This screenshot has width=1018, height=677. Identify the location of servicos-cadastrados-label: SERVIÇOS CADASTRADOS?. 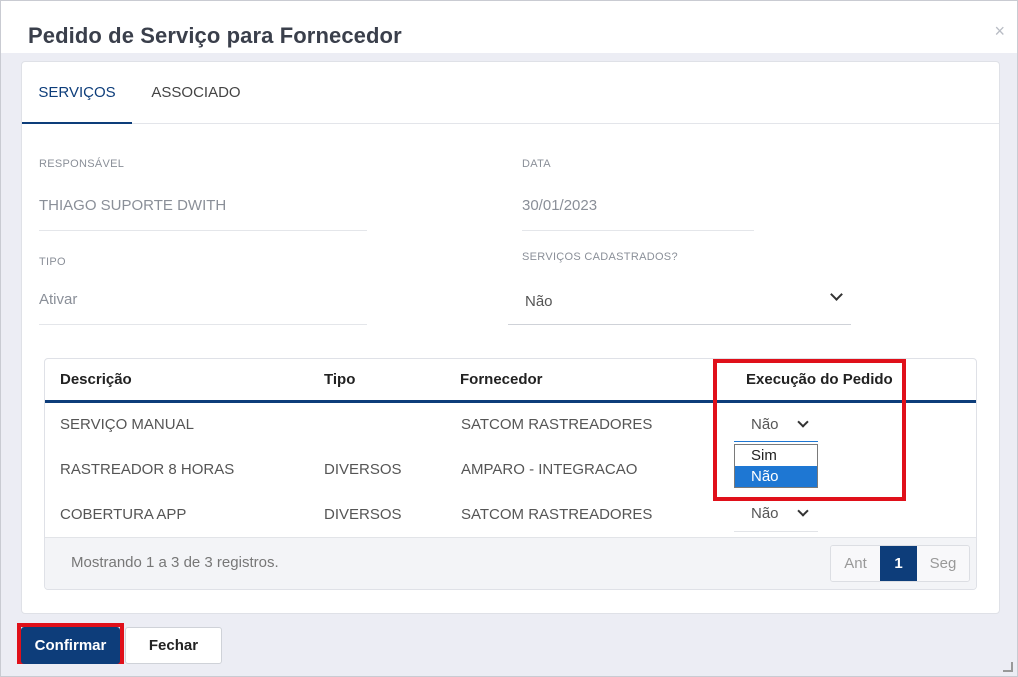
(600, 257).